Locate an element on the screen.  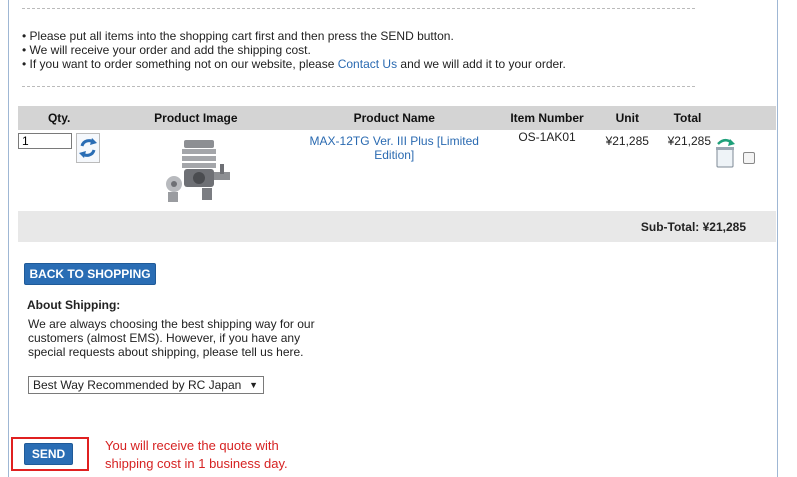
header-unit: Unit is located at coordinates (627, 118).